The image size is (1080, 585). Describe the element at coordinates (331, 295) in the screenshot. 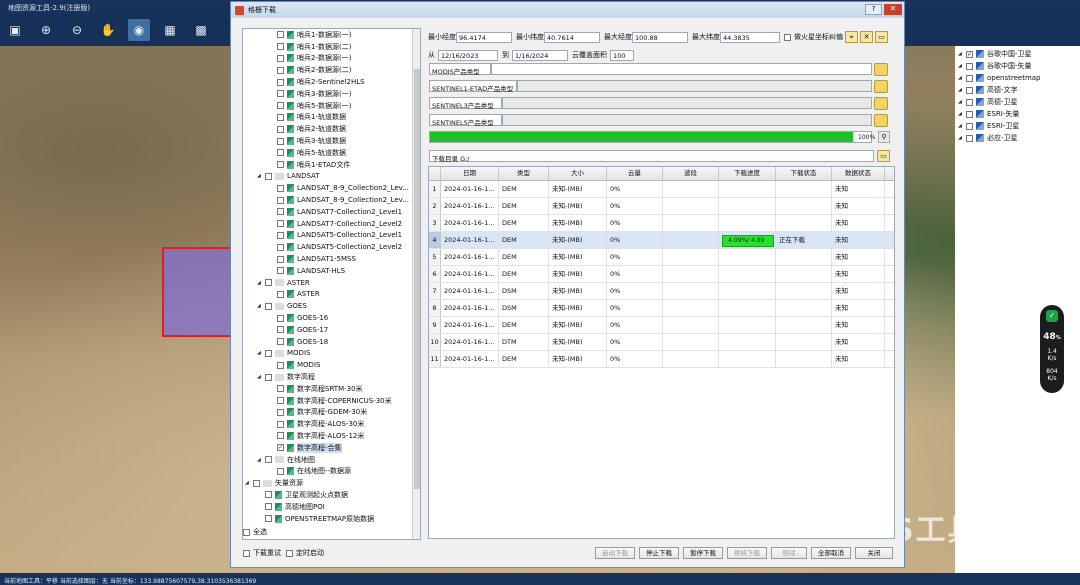

I see `tree-item: ASTER` at that location.